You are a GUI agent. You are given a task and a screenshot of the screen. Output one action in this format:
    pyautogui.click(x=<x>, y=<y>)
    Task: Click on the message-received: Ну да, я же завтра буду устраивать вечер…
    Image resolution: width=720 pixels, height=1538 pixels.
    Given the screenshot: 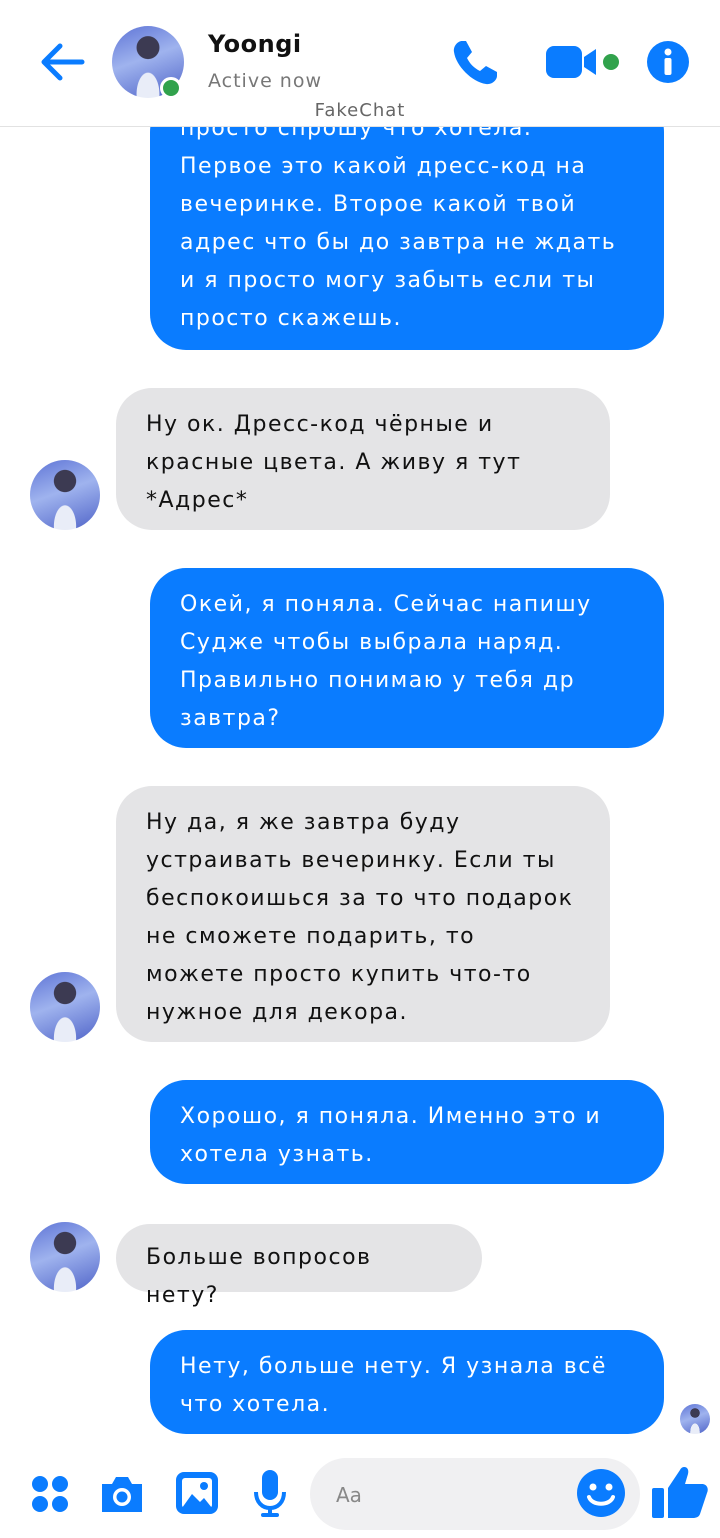 What is the action you would take?
    pyautogui.click(x=363, y=914)
    